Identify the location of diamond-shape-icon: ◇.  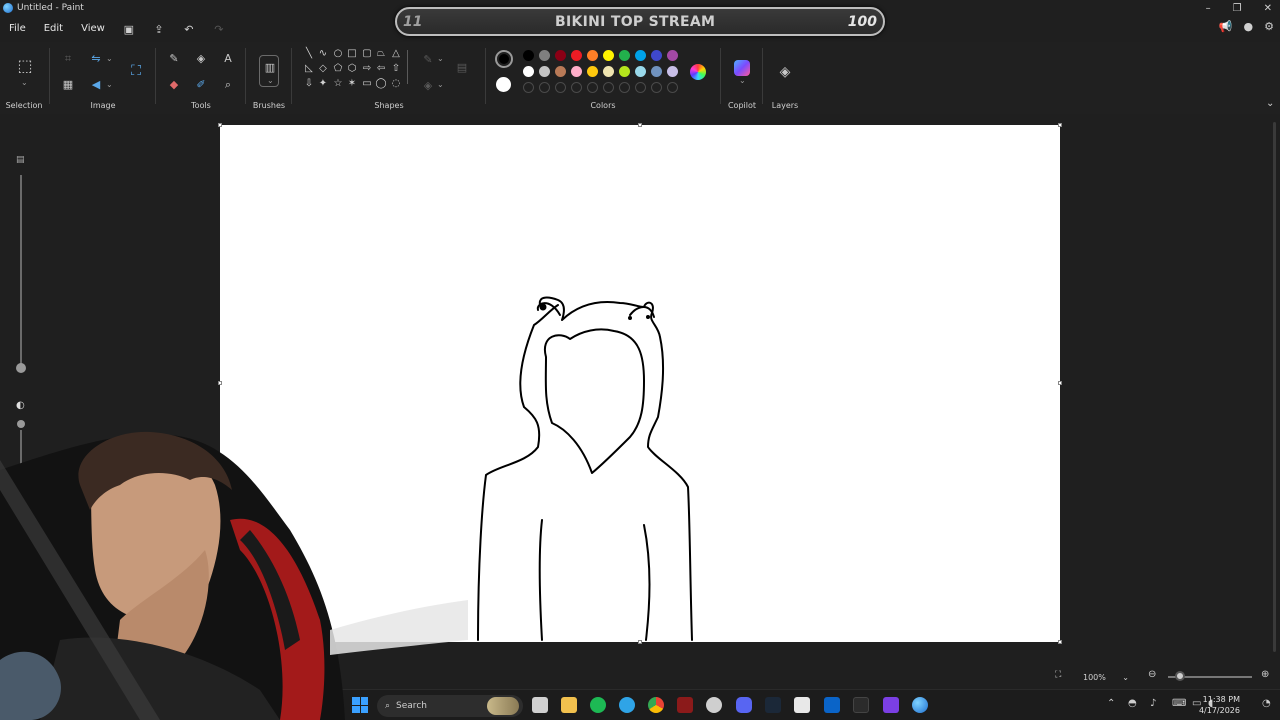
(323, 68).